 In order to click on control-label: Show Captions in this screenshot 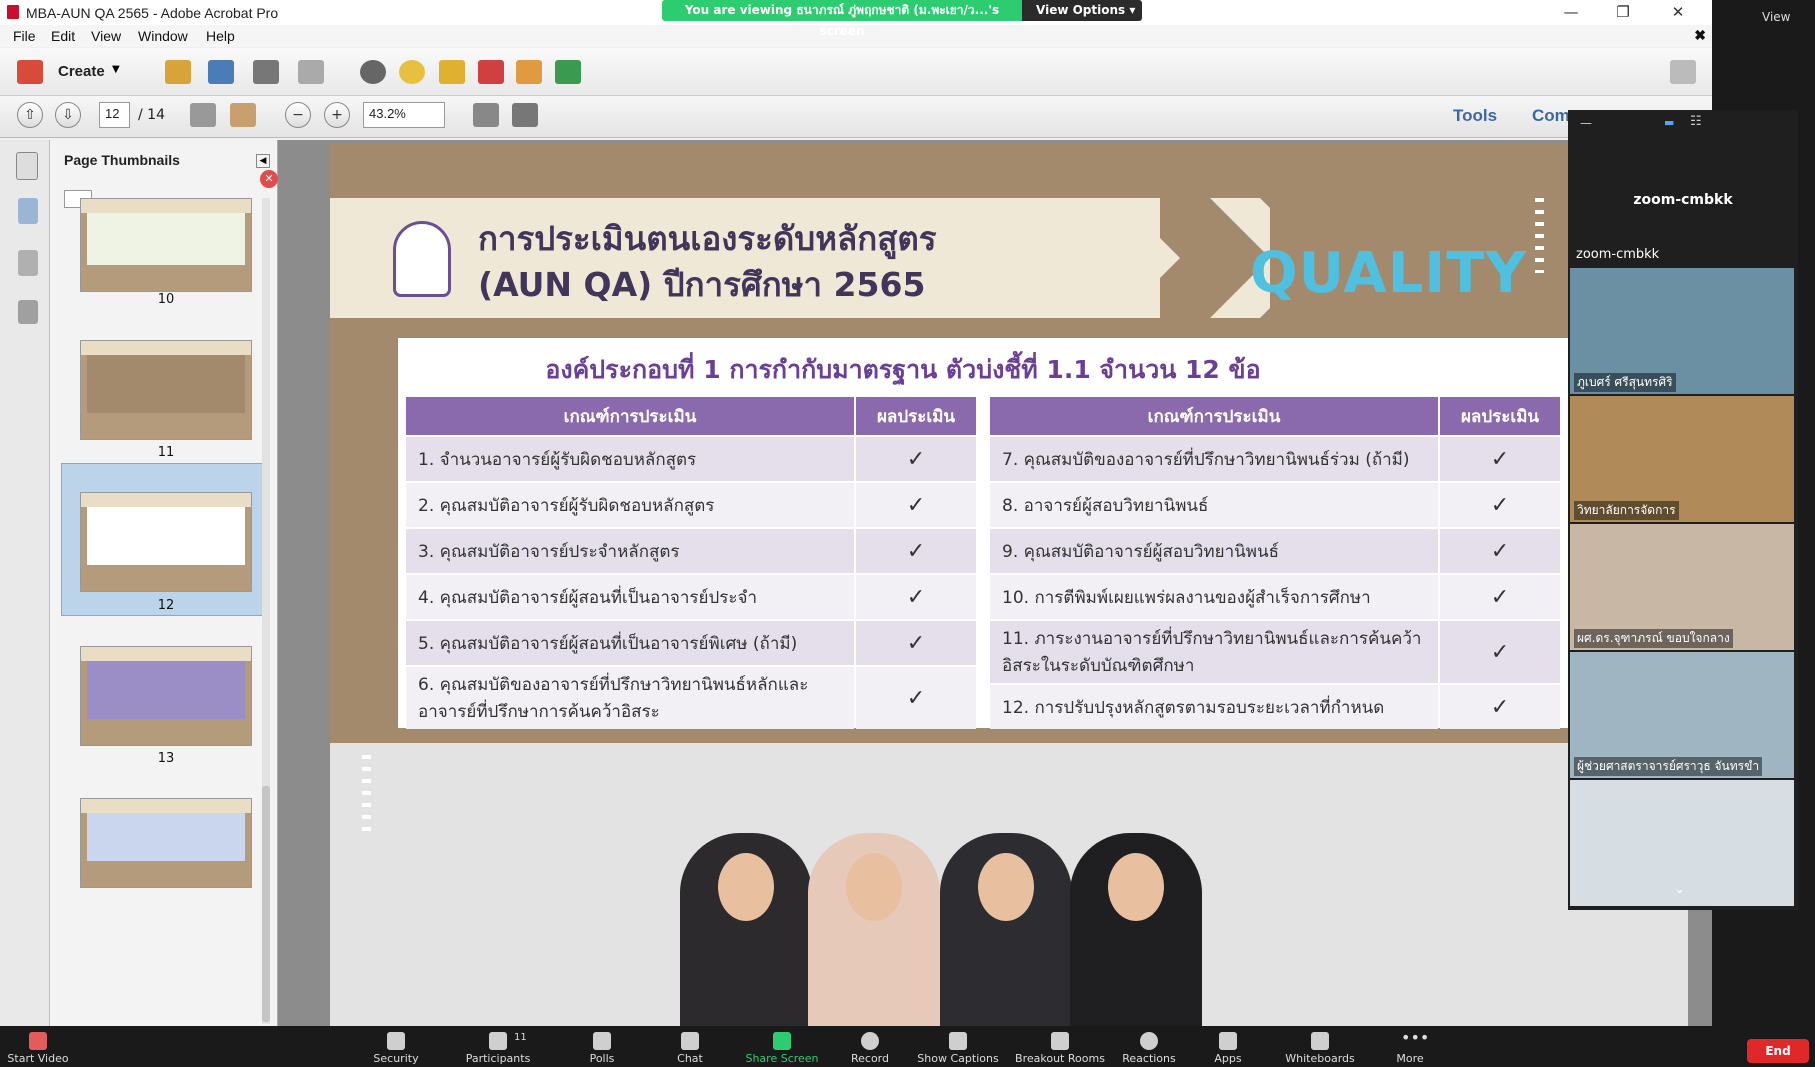, I will do `click(958, 1058)`.